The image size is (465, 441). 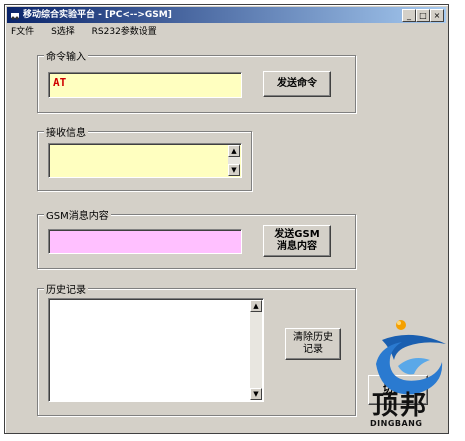 I want to click on watermark-text: 顶邦, so click(x=400, y=406).